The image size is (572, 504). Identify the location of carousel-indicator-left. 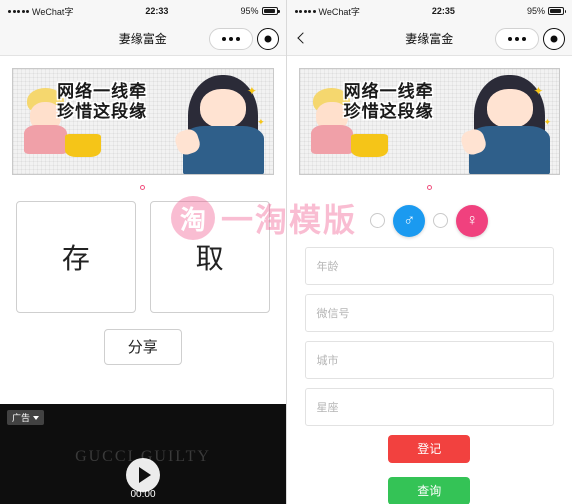
(143, 188).